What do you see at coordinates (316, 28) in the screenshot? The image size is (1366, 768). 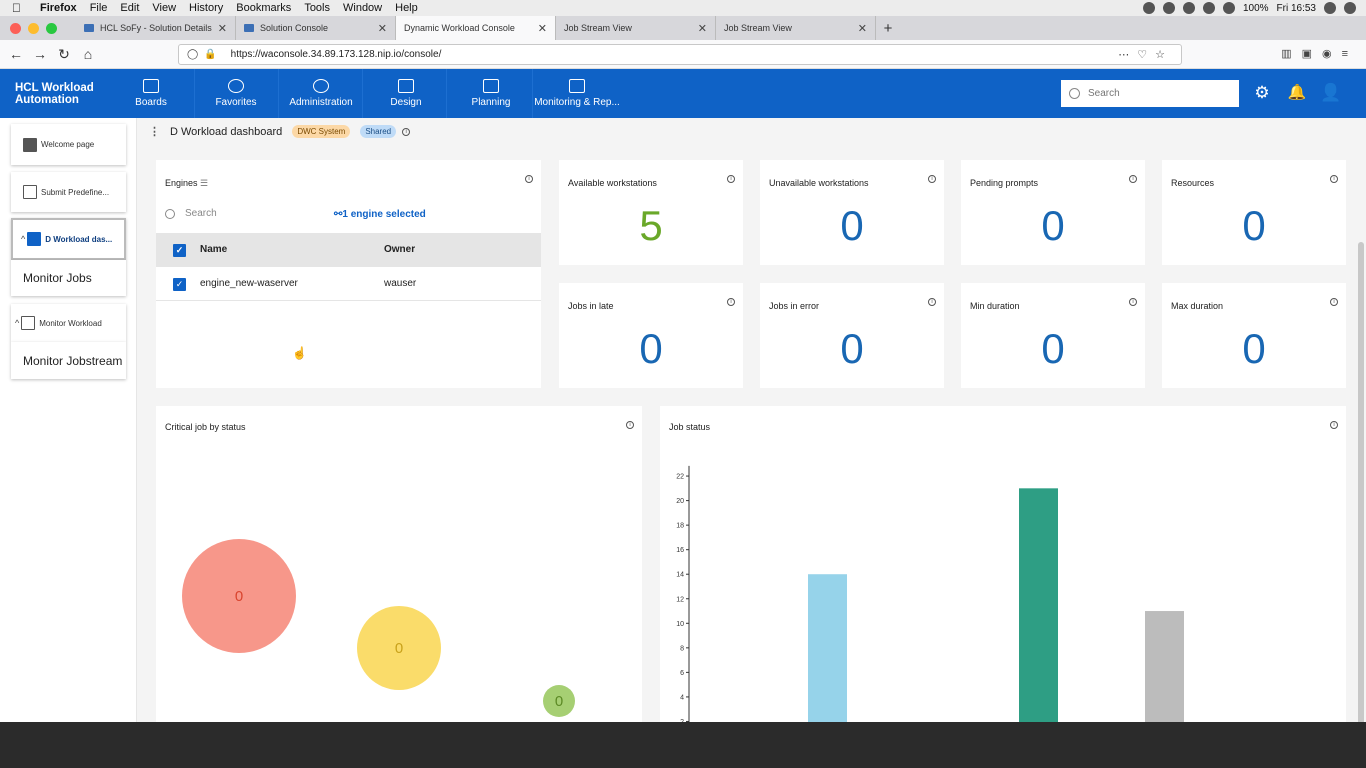 I see `browser-tab: Solution Console ✕` at bounding box center [316, 28].